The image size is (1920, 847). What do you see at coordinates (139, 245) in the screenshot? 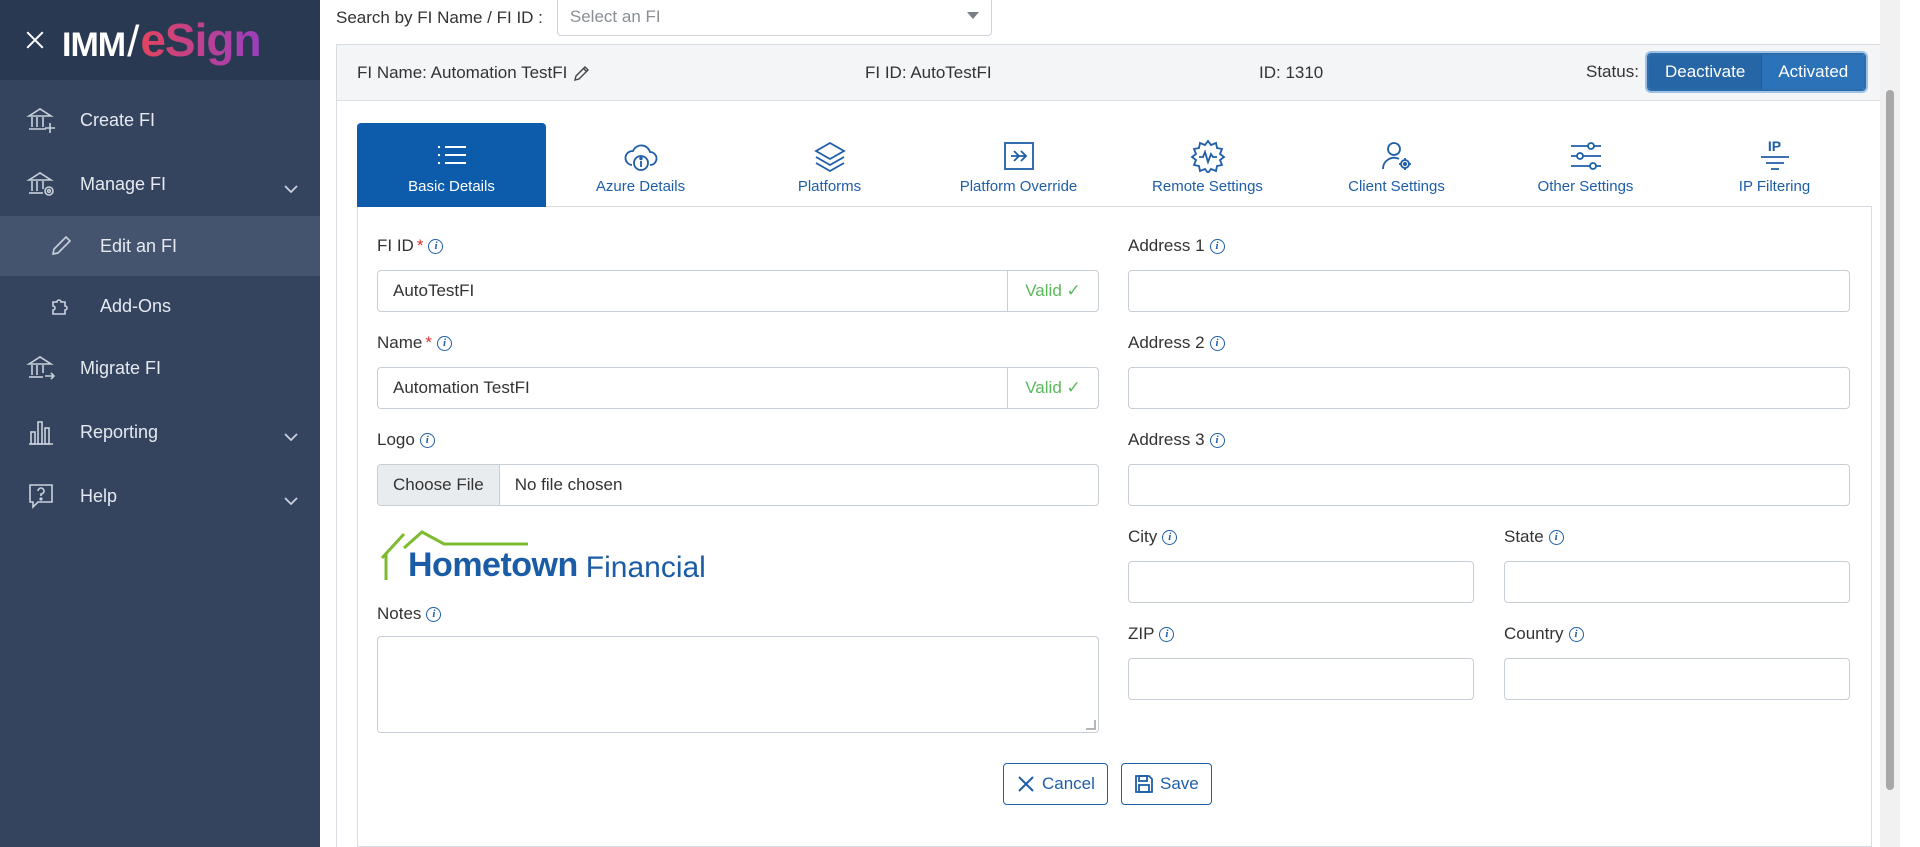
I see `sidebar-item-label: Edit an FI` at bounding box center [139, 245].